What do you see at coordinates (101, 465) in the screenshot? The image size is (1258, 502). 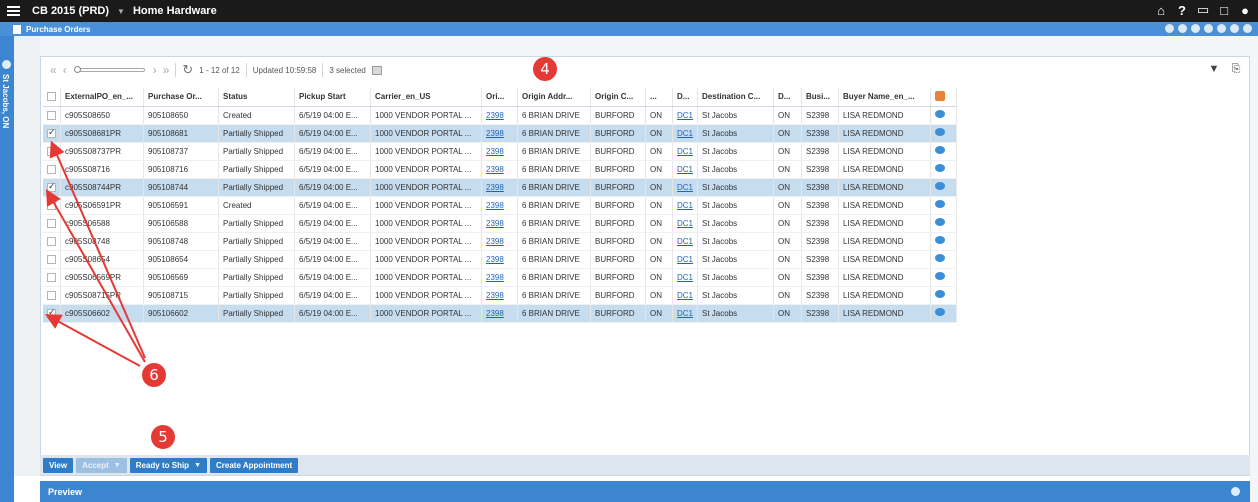 I see `accept-button: Accept ▼` at bounding box center [101, 465].